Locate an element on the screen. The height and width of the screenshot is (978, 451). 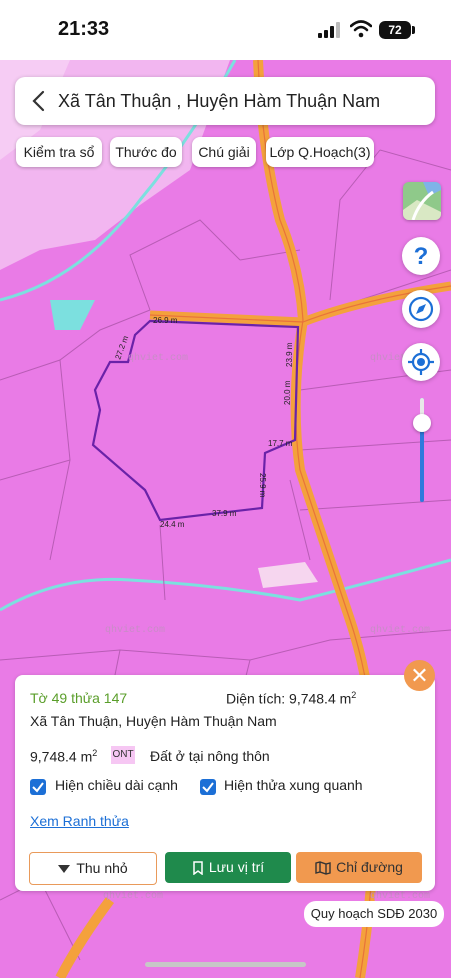
measure-button: Thước đo is located at coordinates (146, 152).